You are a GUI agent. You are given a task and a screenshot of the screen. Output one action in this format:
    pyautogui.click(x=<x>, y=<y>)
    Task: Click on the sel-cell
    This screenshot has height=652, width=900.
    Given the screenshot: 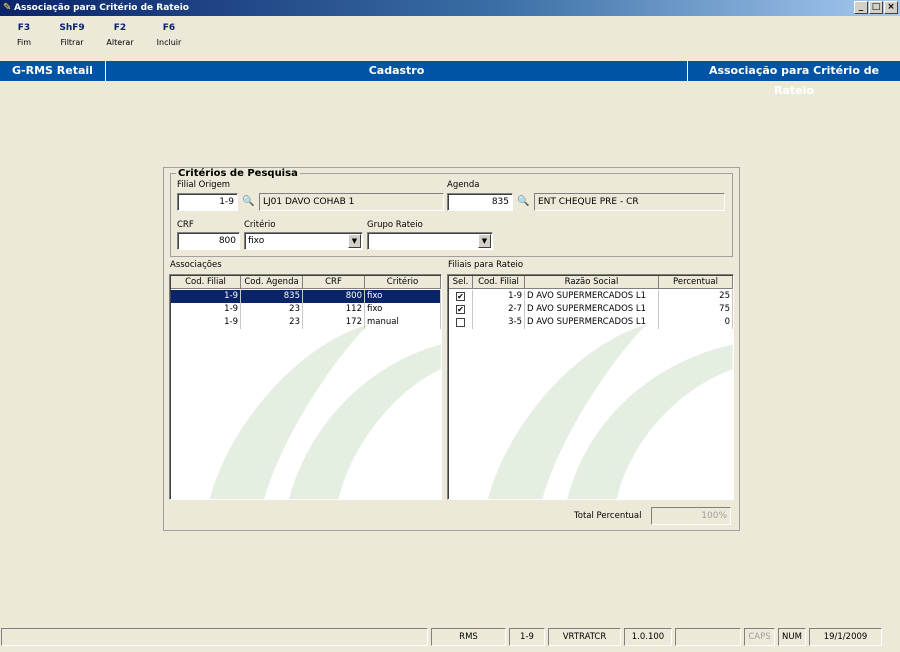 What is the action you would take?
    pyautogui.click(x=461, y=322)
    